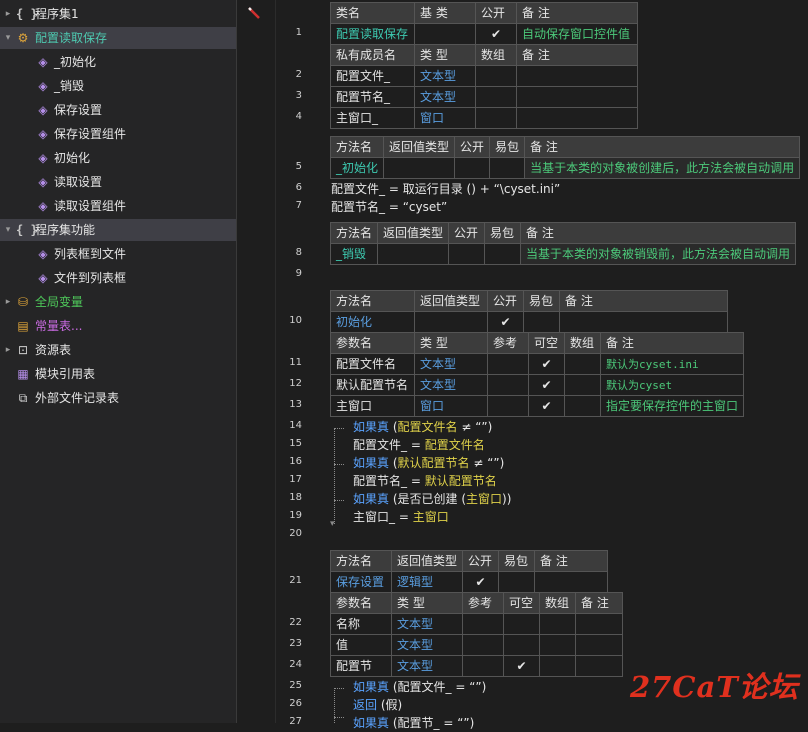 The width and height of the screenshot is (808, 732). Describe the element at coordinates (118, 254) in the screenshot. I see `tree-item-method: ◈ 列表框到文件` at that location.